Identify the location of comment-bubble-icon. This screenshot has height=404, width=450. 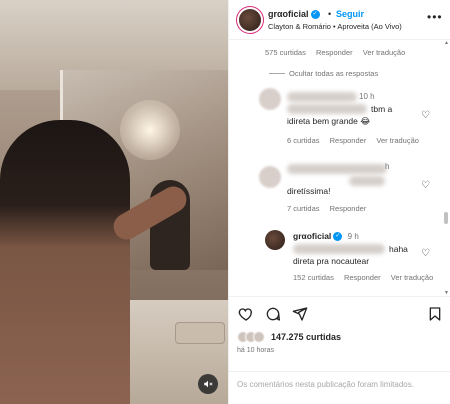
(273, 314).